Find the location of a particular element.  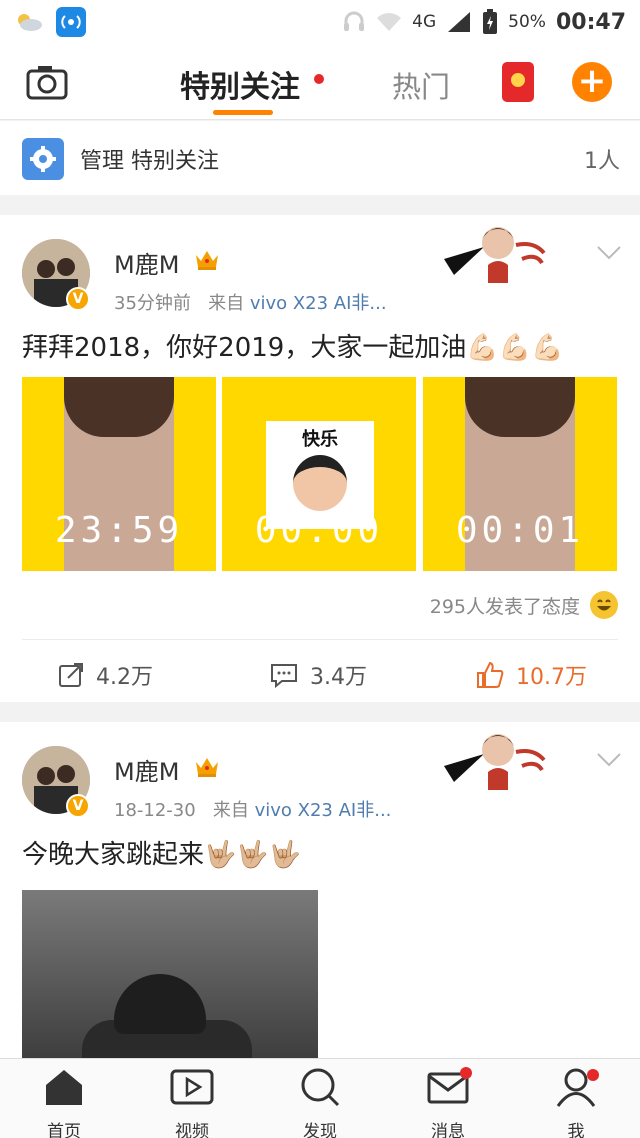

tab-special-follow: 特别关注 is located at coordinates (240, 84).